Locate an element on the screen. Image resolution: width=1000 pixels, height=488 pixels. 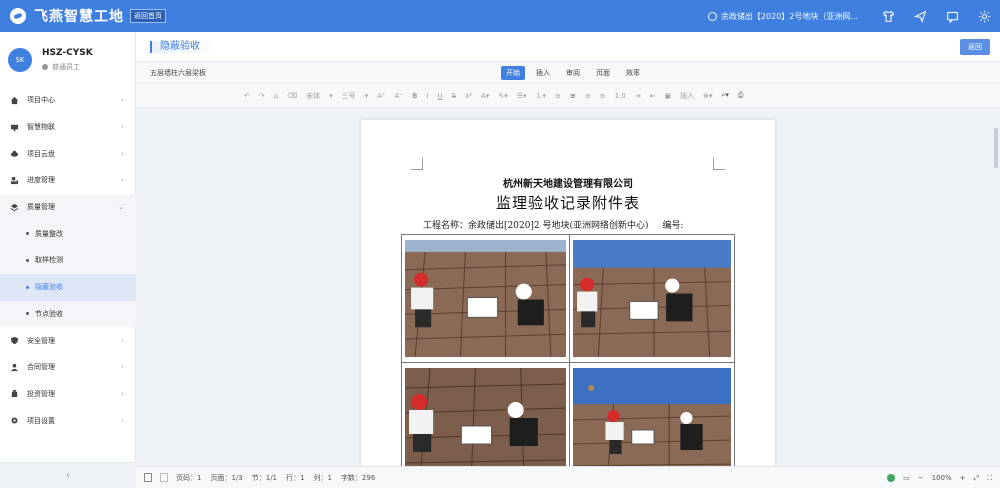
numbered-list-icon: ⒈▾ is located at coordinates (541, 96).